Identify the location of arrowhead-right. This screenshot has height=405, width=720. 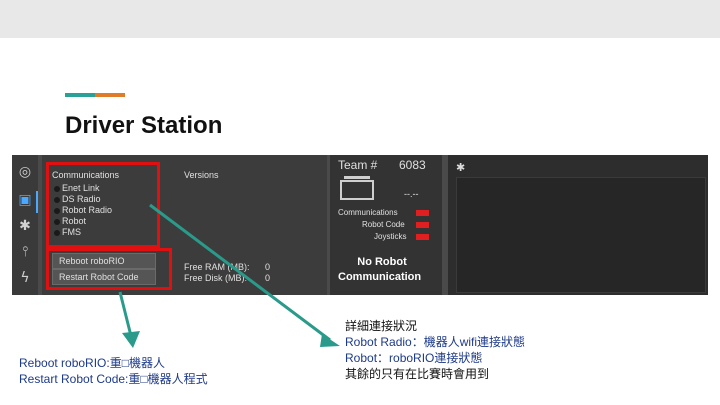
(330, 340).